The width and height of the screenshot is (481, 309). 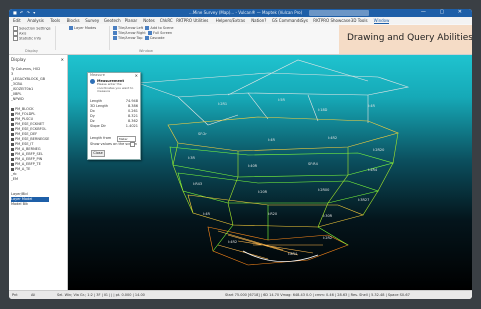 What do you see at coordinates (331, 20) in the screenshot?
I see `menu-item-rktpro-showcase: RKTPRO Showcase` at bounding box center [331, 20].